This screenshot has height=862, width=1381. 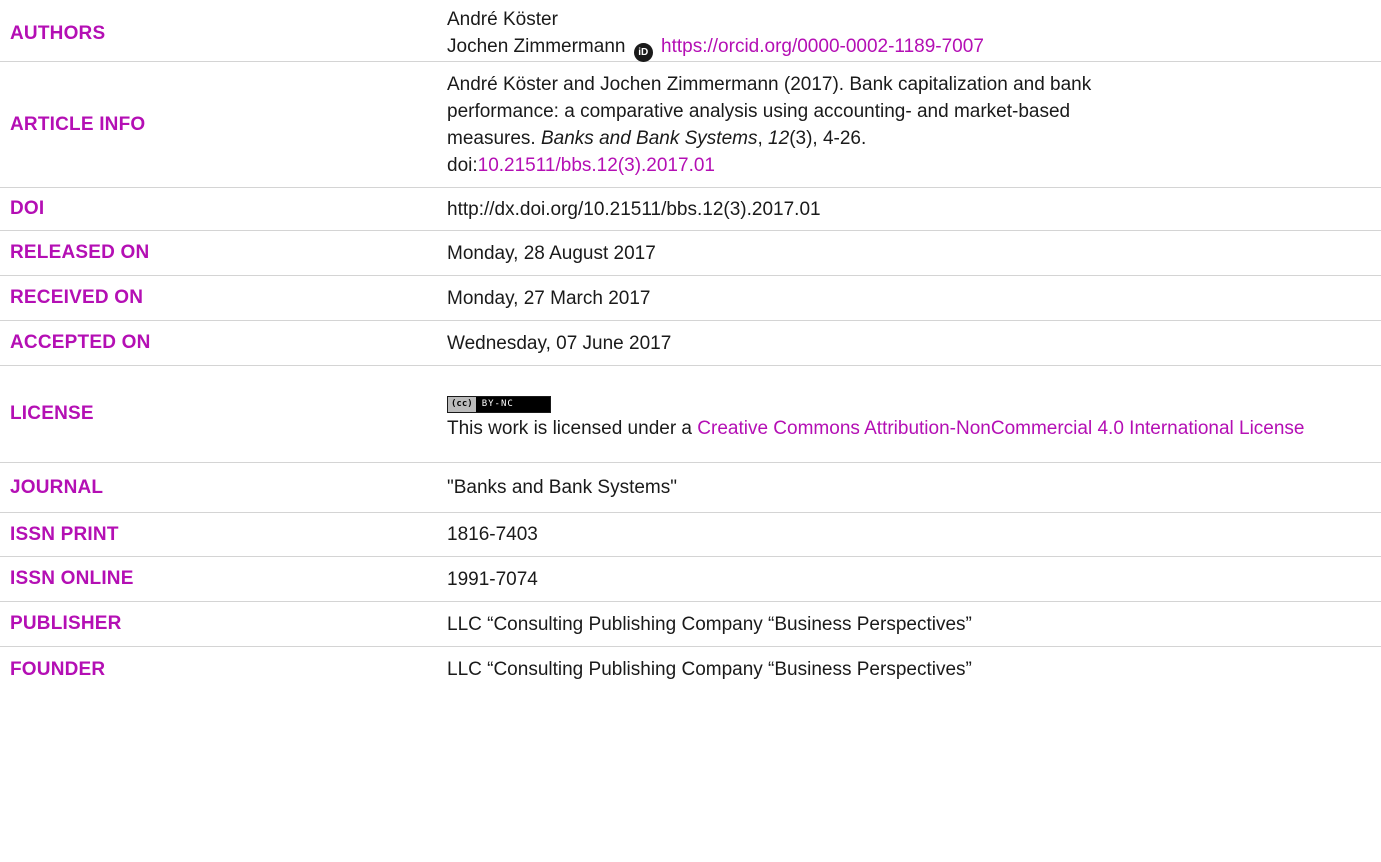 I want to click on author-name: André Köster, so click(x=502, y=19).